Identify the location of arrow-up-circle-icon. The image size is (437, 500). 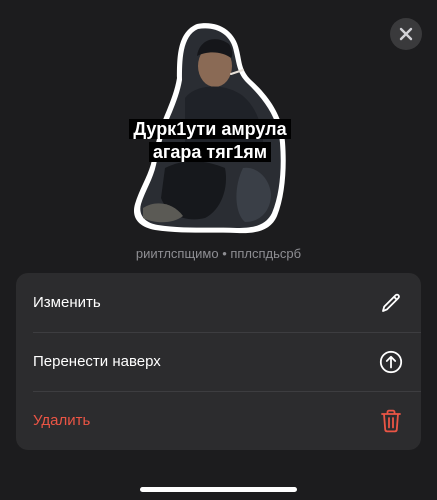
(391, 362).